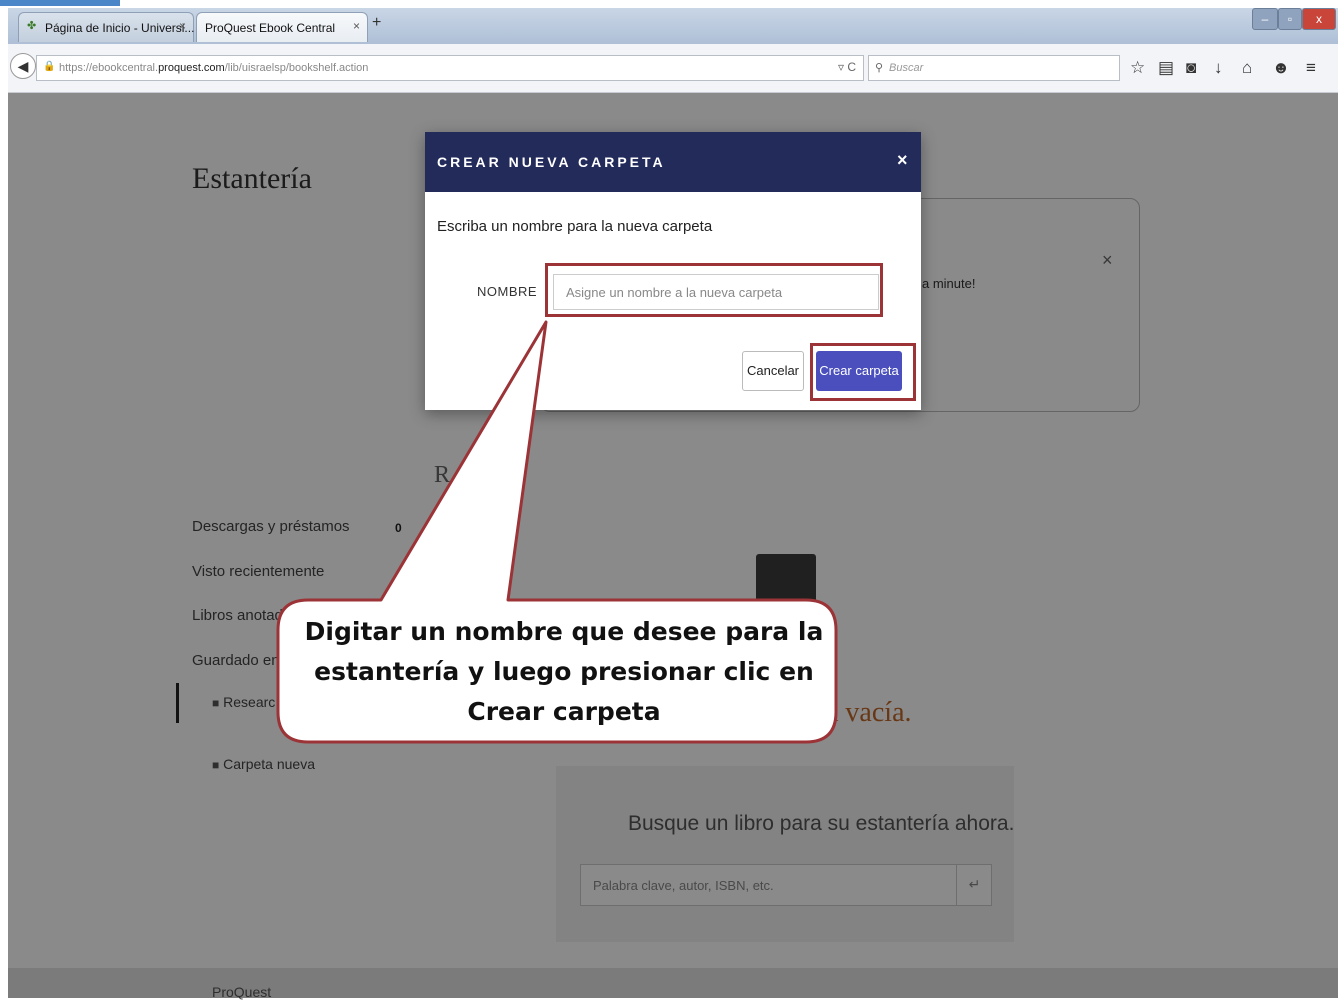 The width and height of the screenshot is (1338, 1000). I want to click on callout-line-1: Digitar un nombre que desee para la, so click(564, 631).